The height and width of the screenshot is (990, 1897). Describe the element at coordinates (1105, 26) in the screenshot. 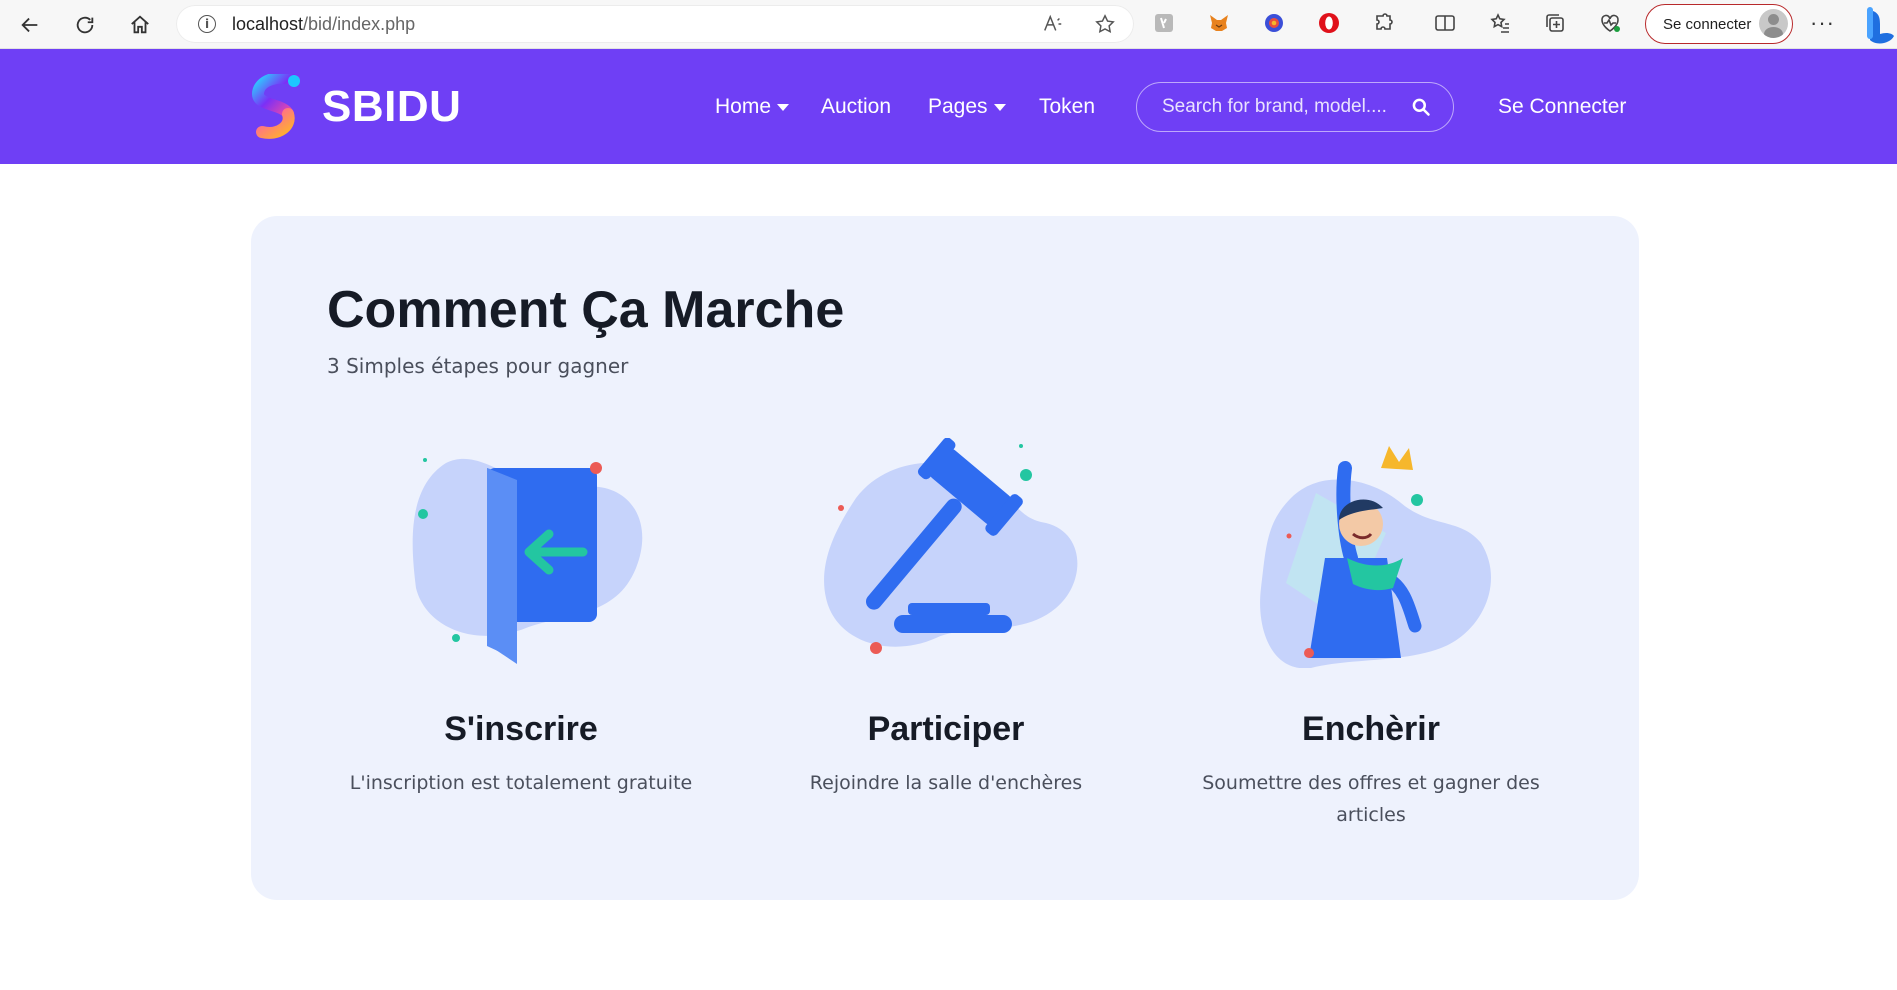

I see `favorite-star-icon` at that location.